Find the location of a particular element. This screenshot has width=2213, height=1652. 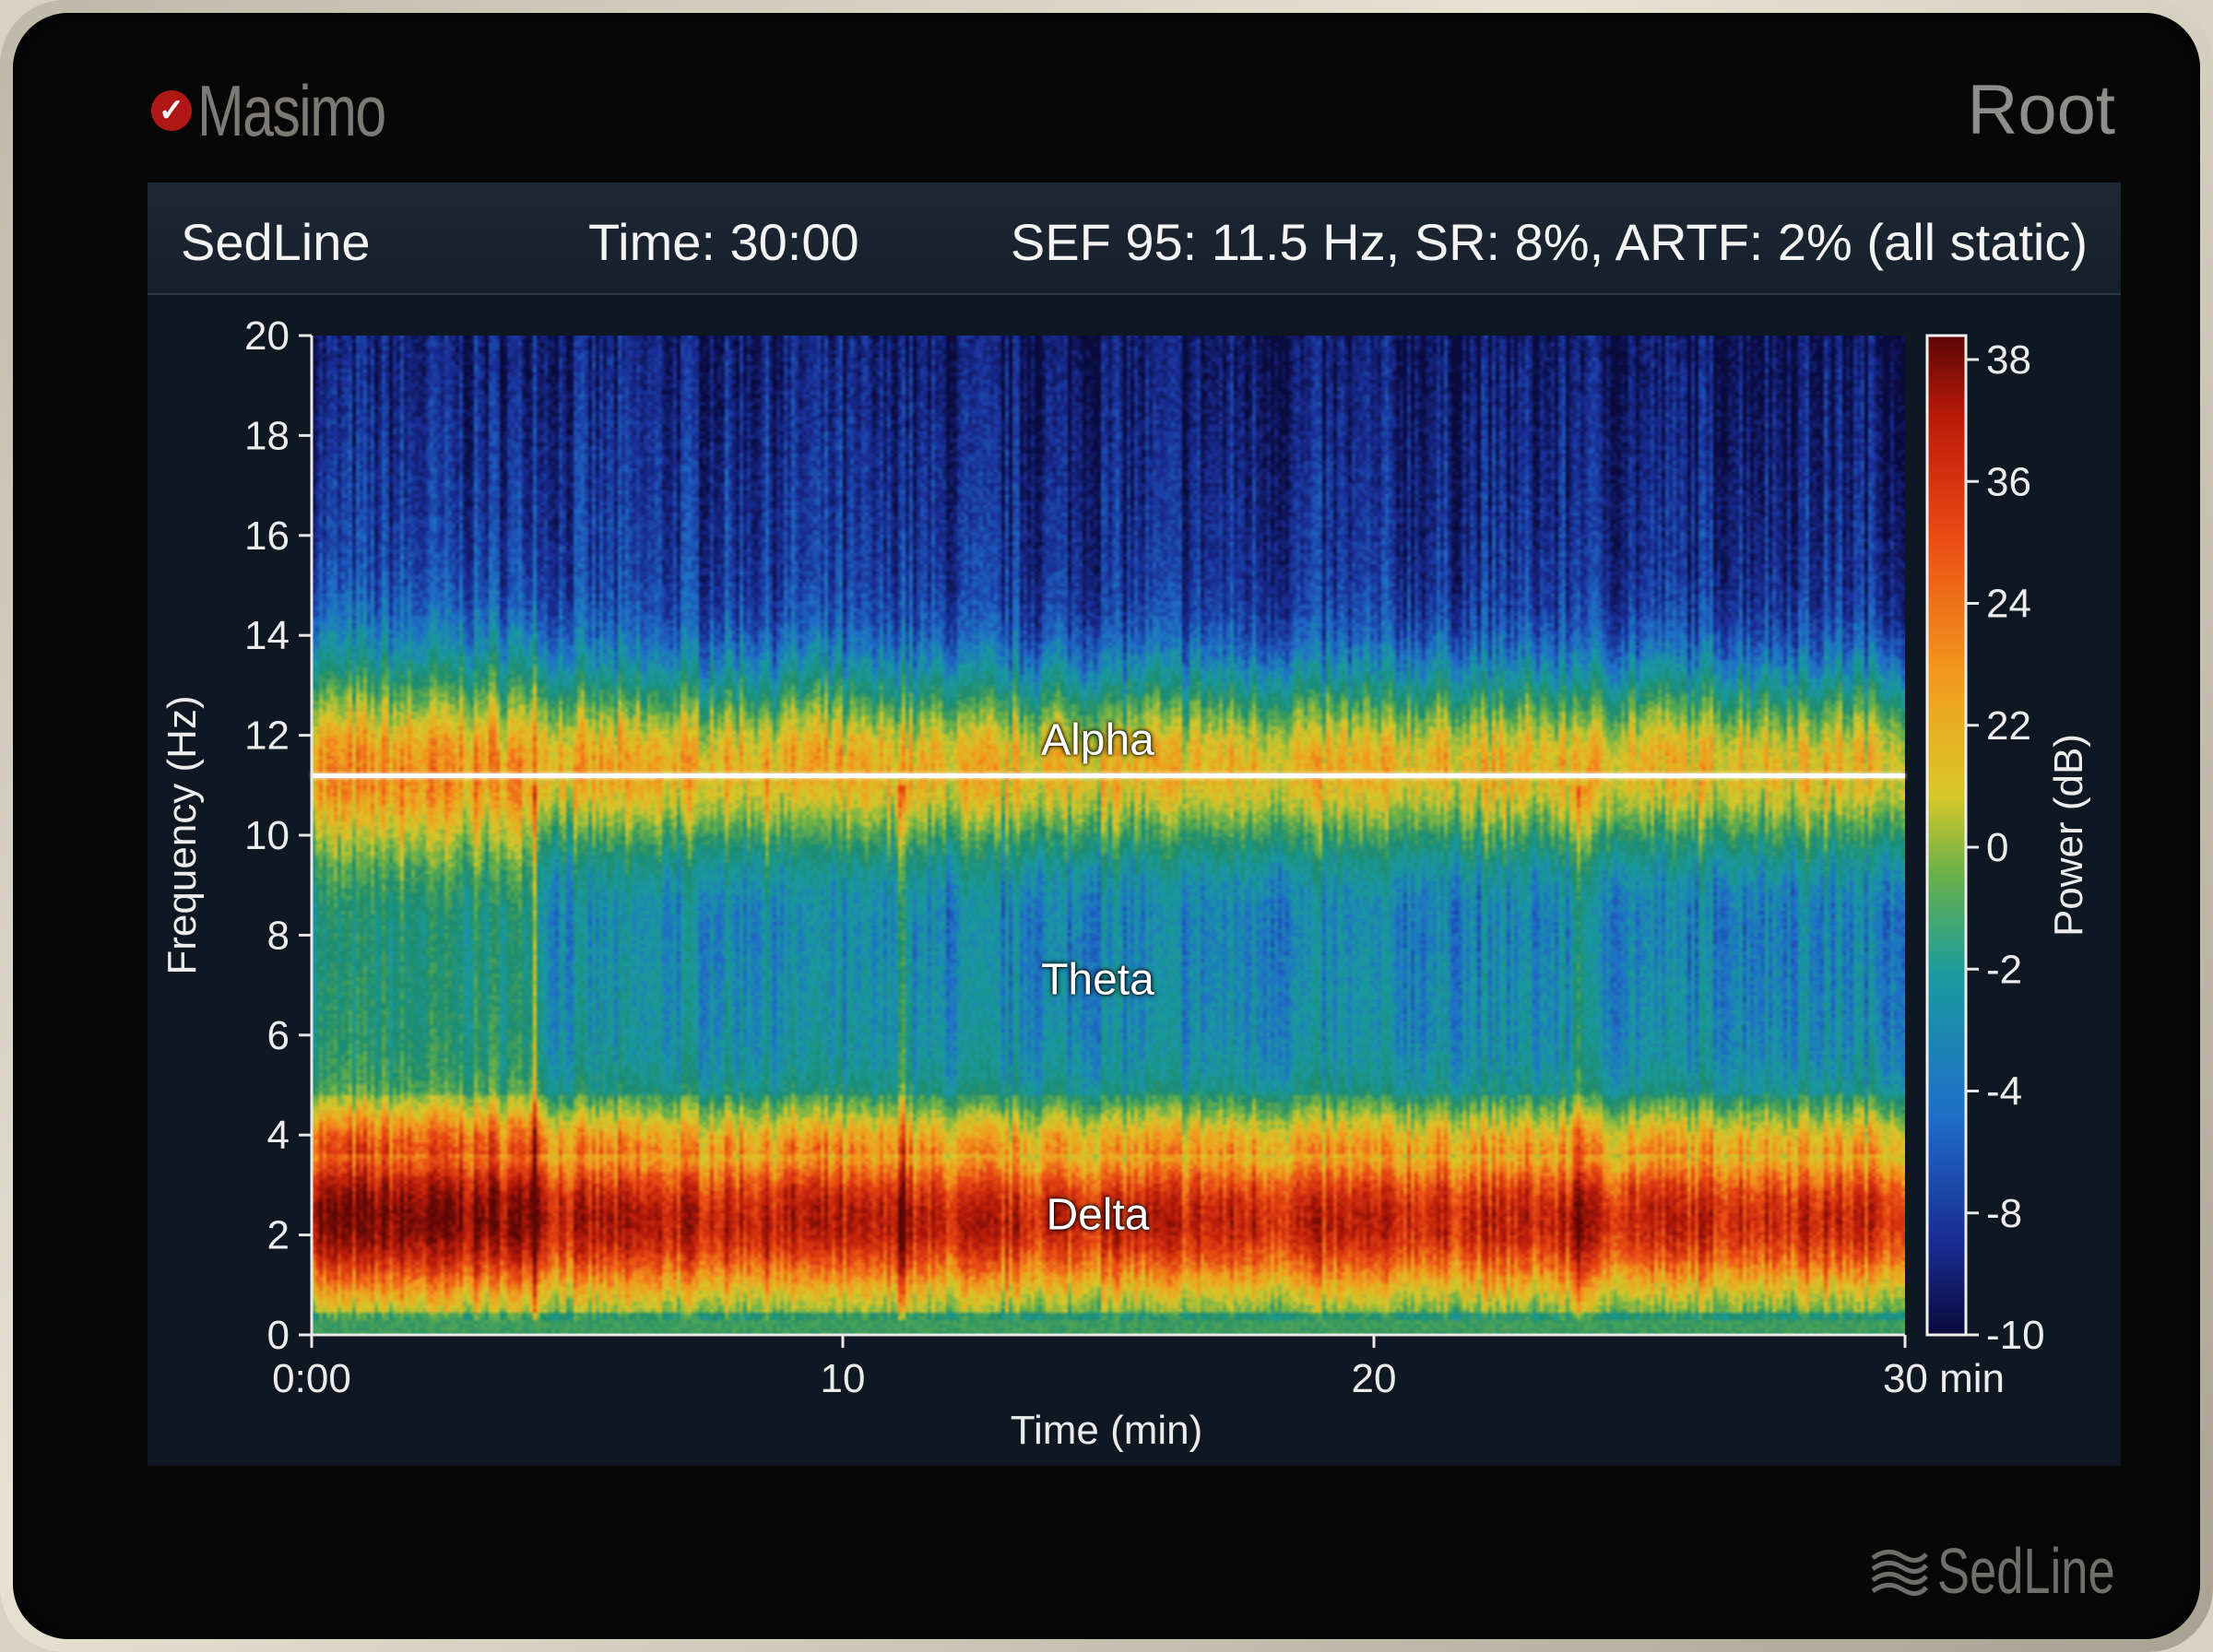

y-tick-label: 8 is located at coordinates (278, 935).